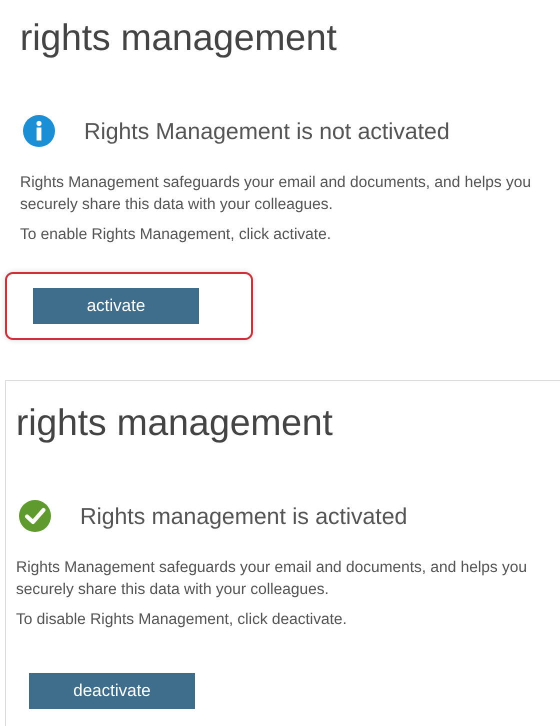 Image resolution: width=560 pixels, height=726 pixels. I want to click on action-button: deactivate, so click(112, 691).